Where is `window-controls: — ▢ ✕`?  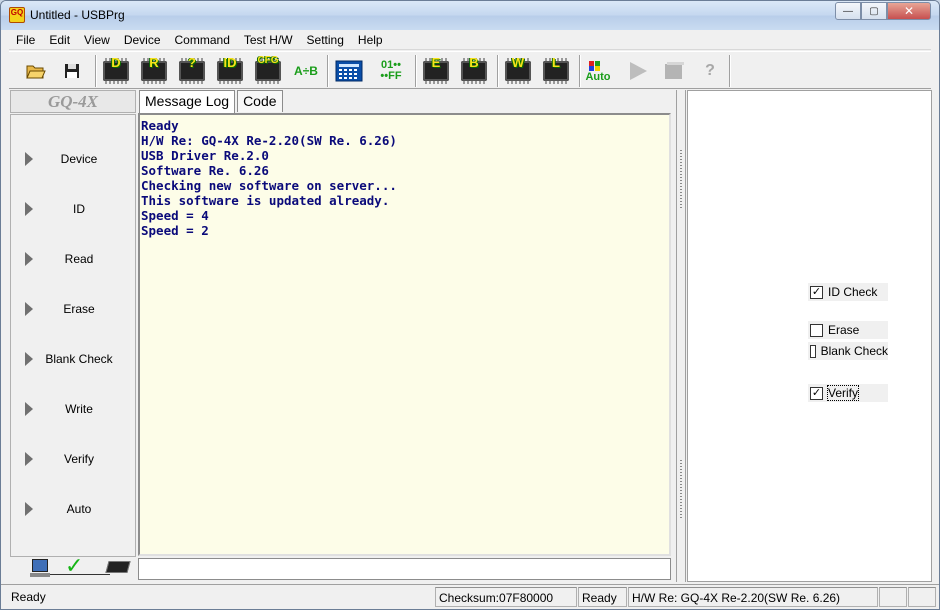 window-controls: — ▢ ✕ is located at coordinates (883, 11).